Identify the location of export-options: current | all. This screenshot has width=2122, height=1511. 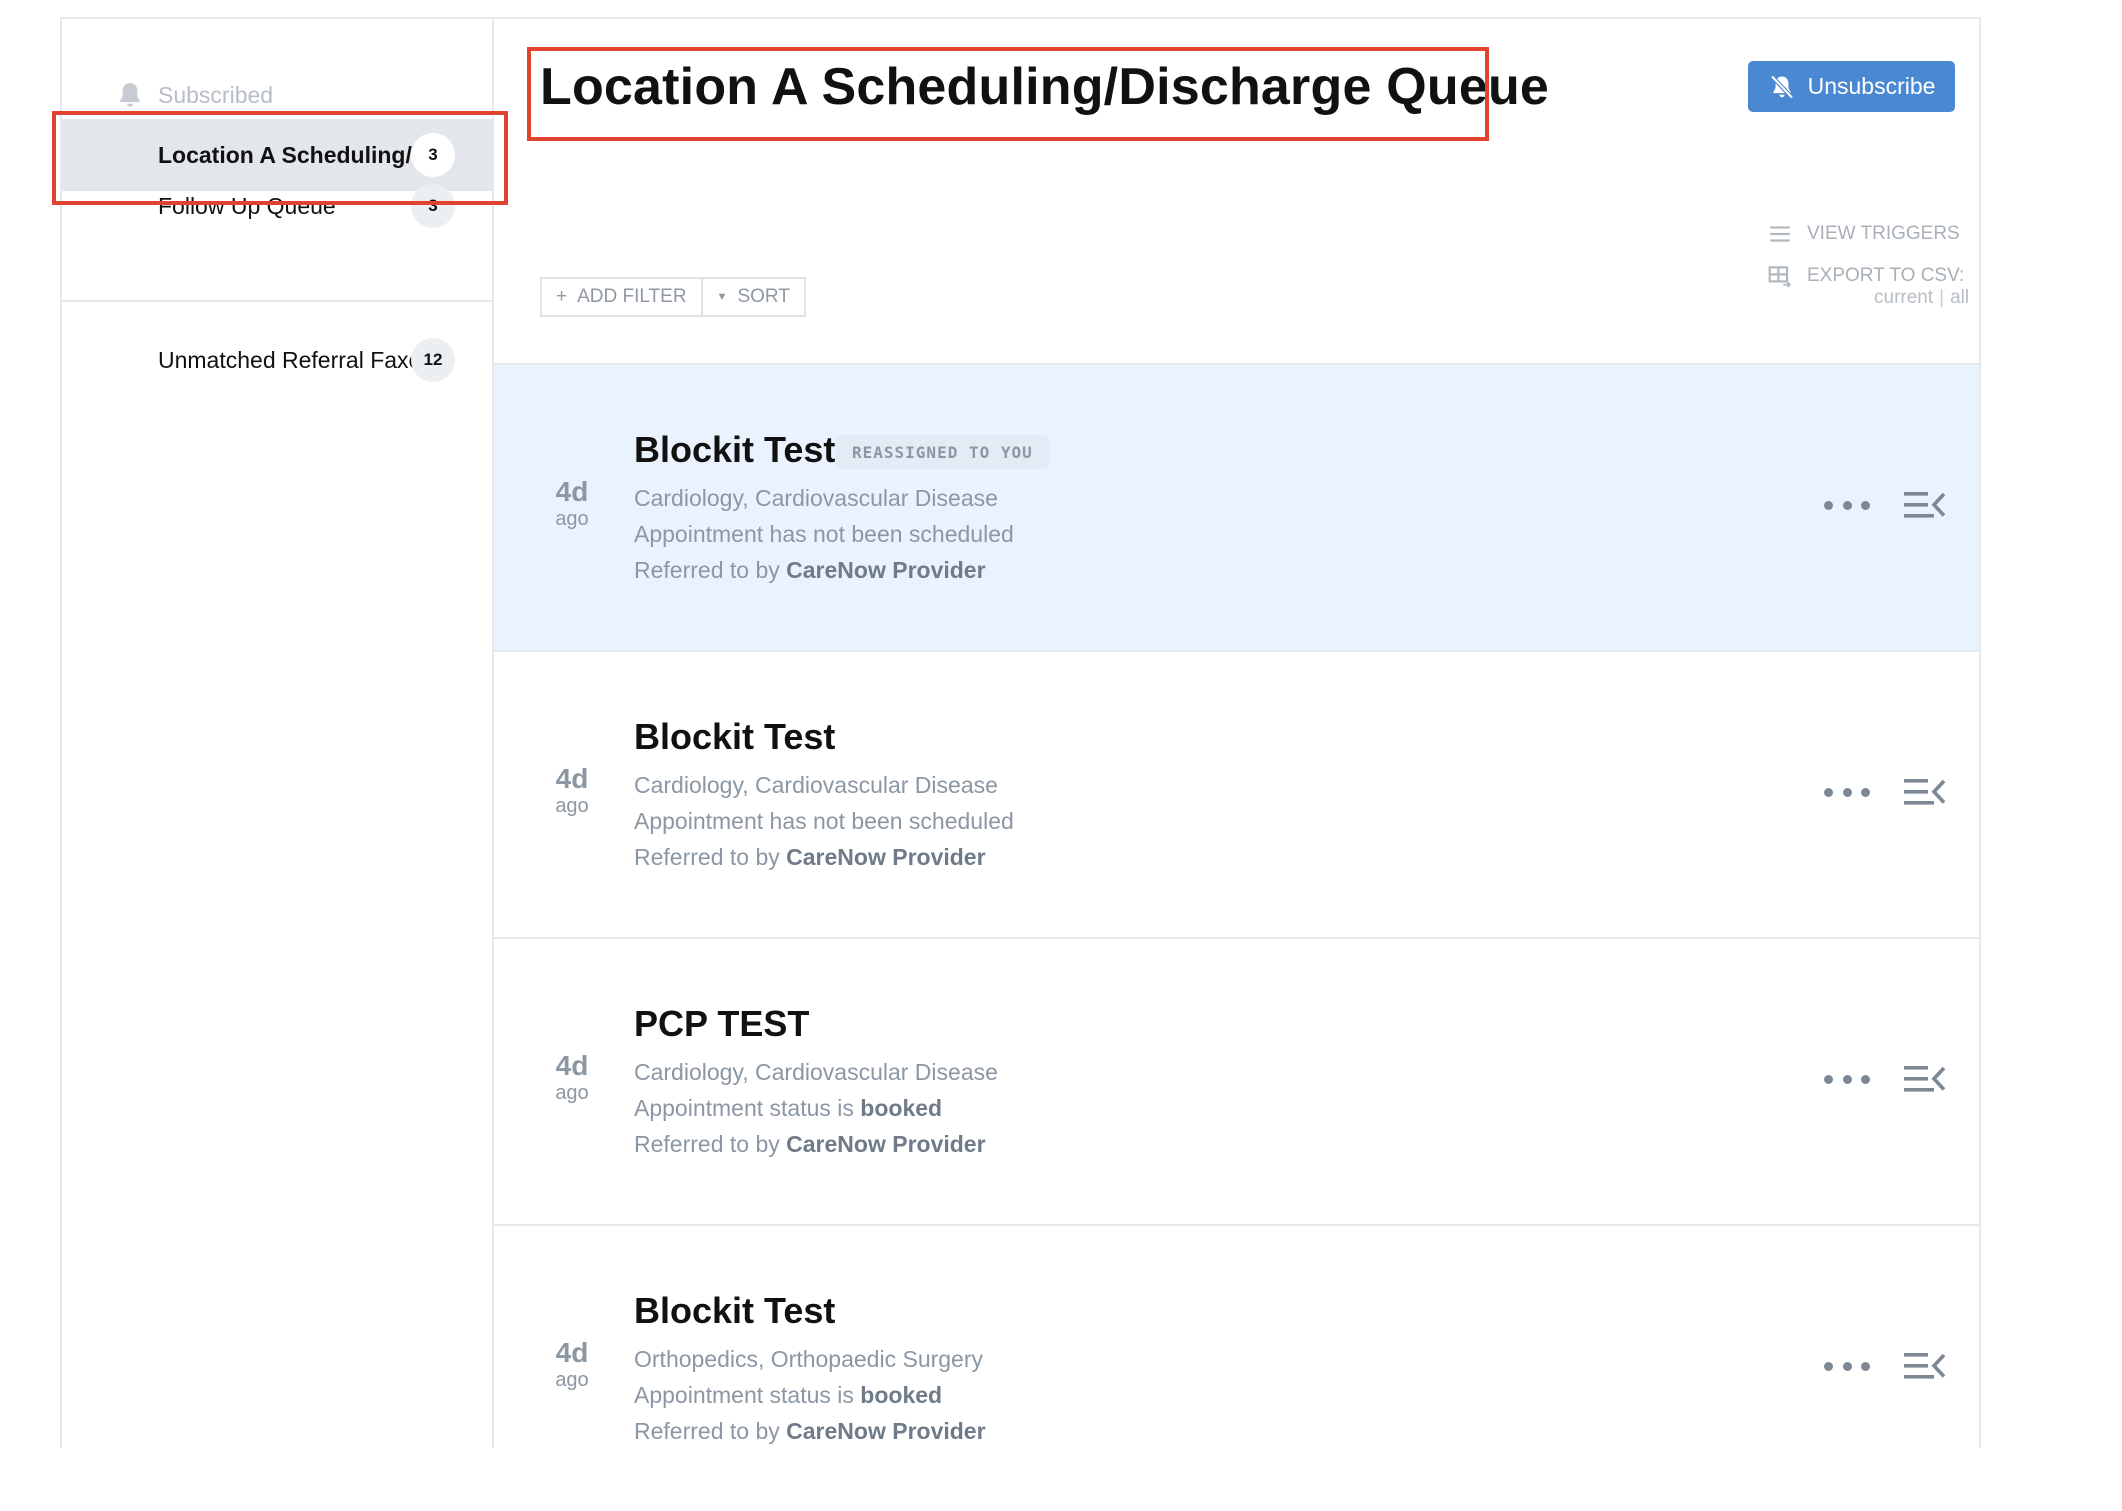
(1921, 298).